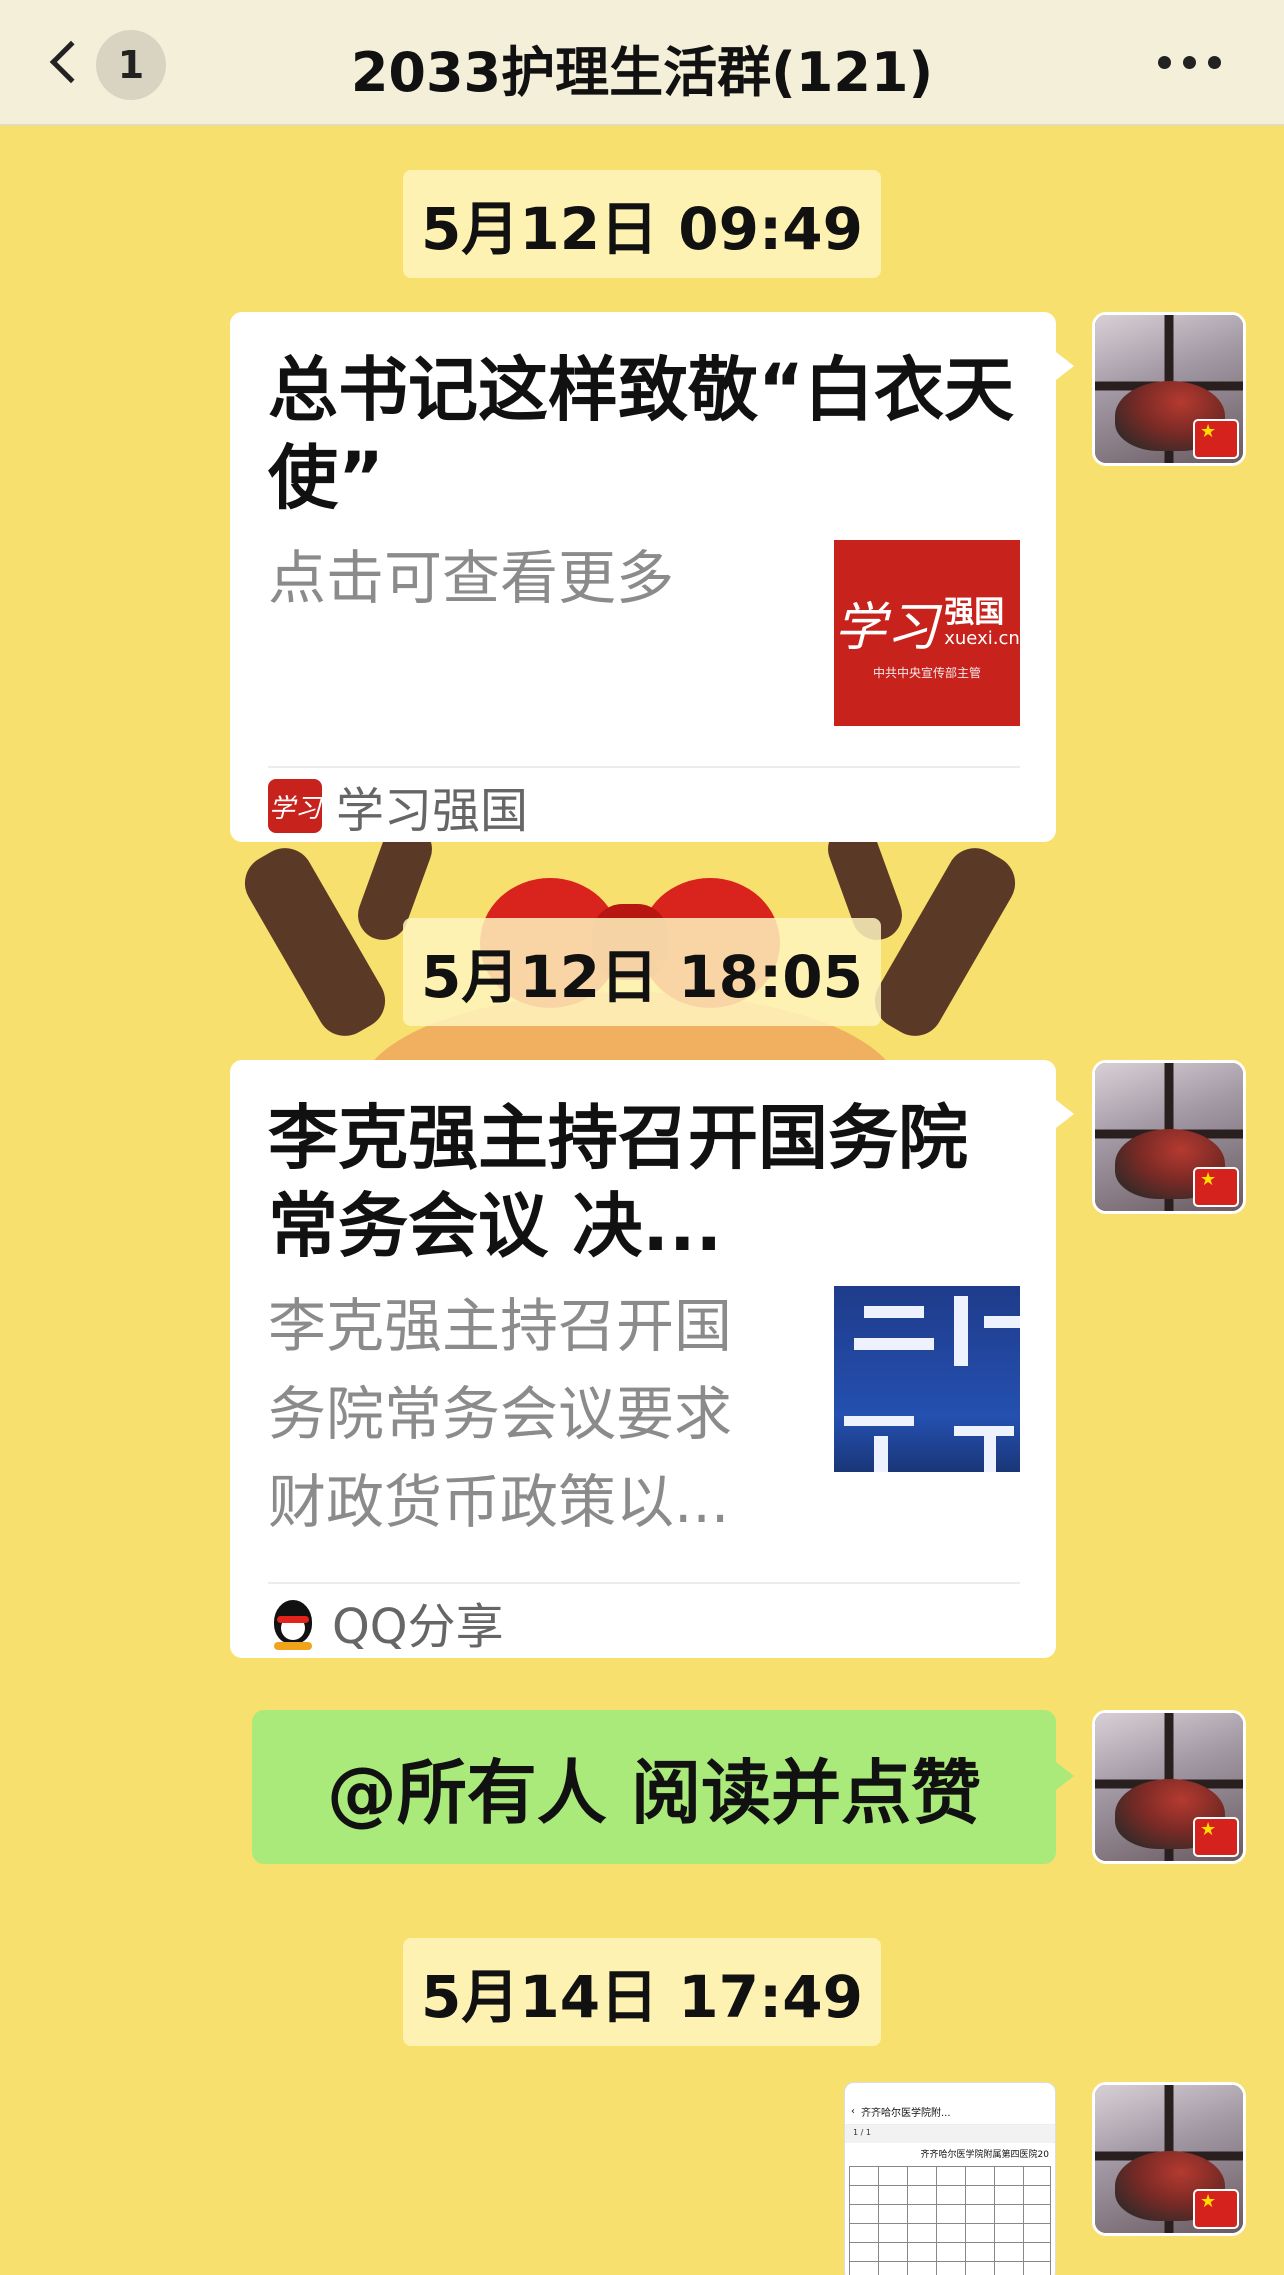  I want to click on chevron-left-icon: ‹, so click(853, 2111).